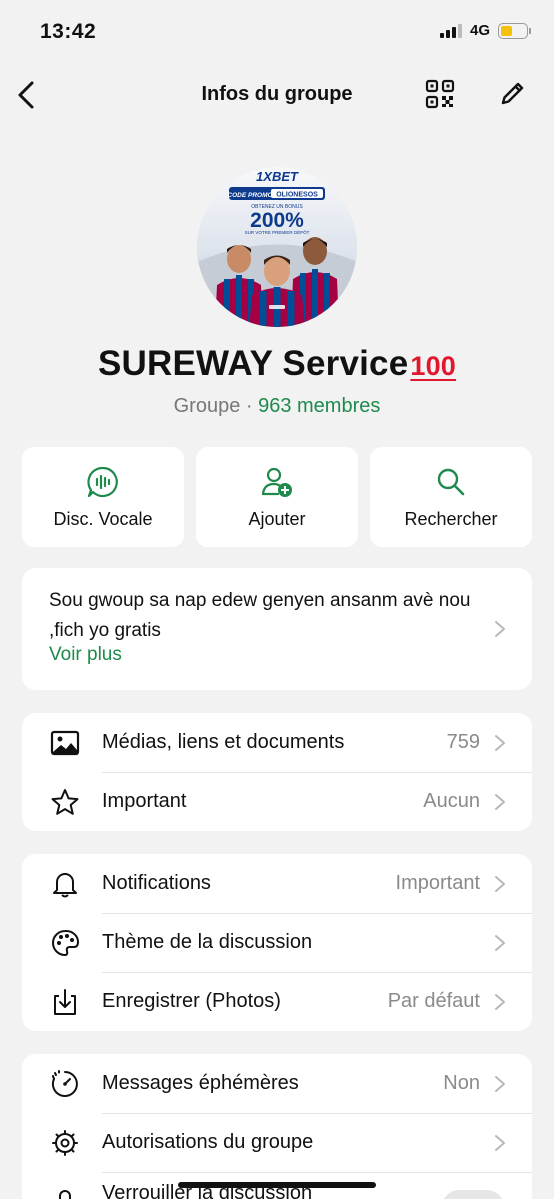 This screenshot has height=1199, width=554. I want to click on hundred-points-icon: 100, so click(433, 366).